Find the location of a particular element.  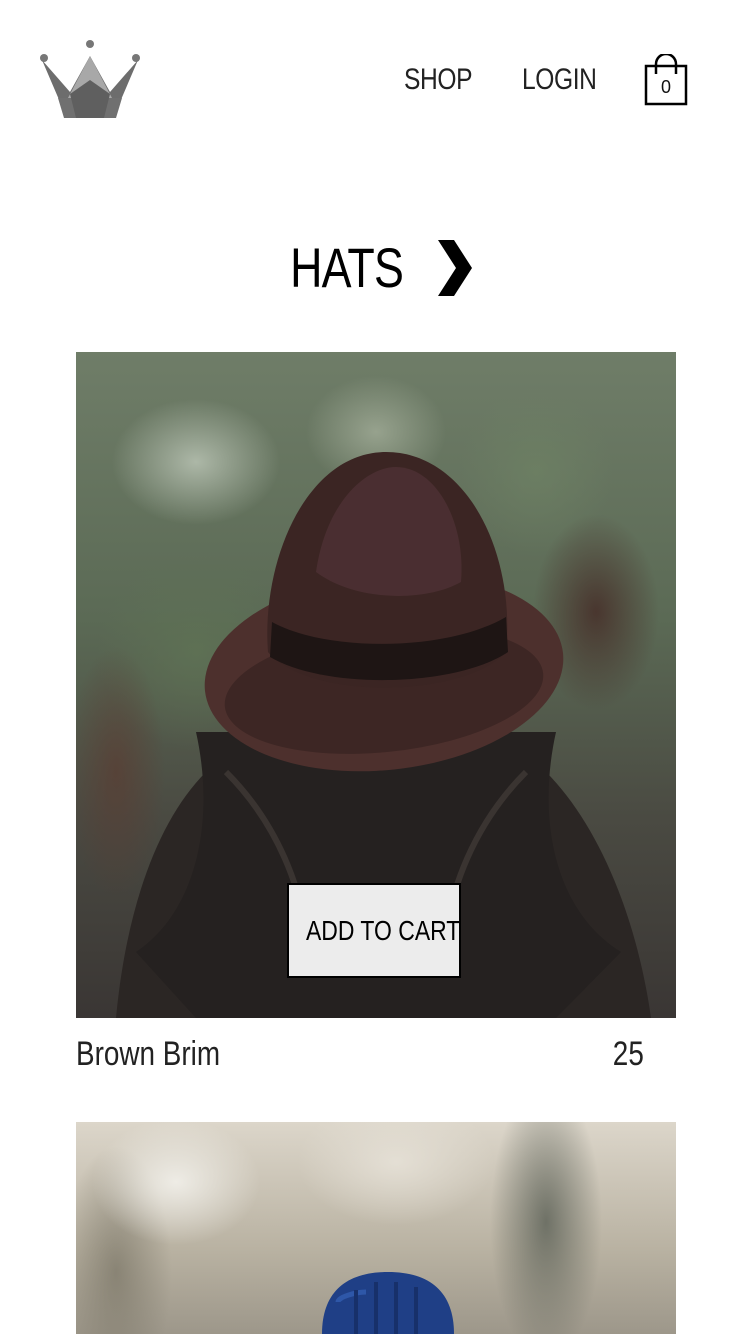

nav-login-link: LOGIN is located at coordinates (559, 80).